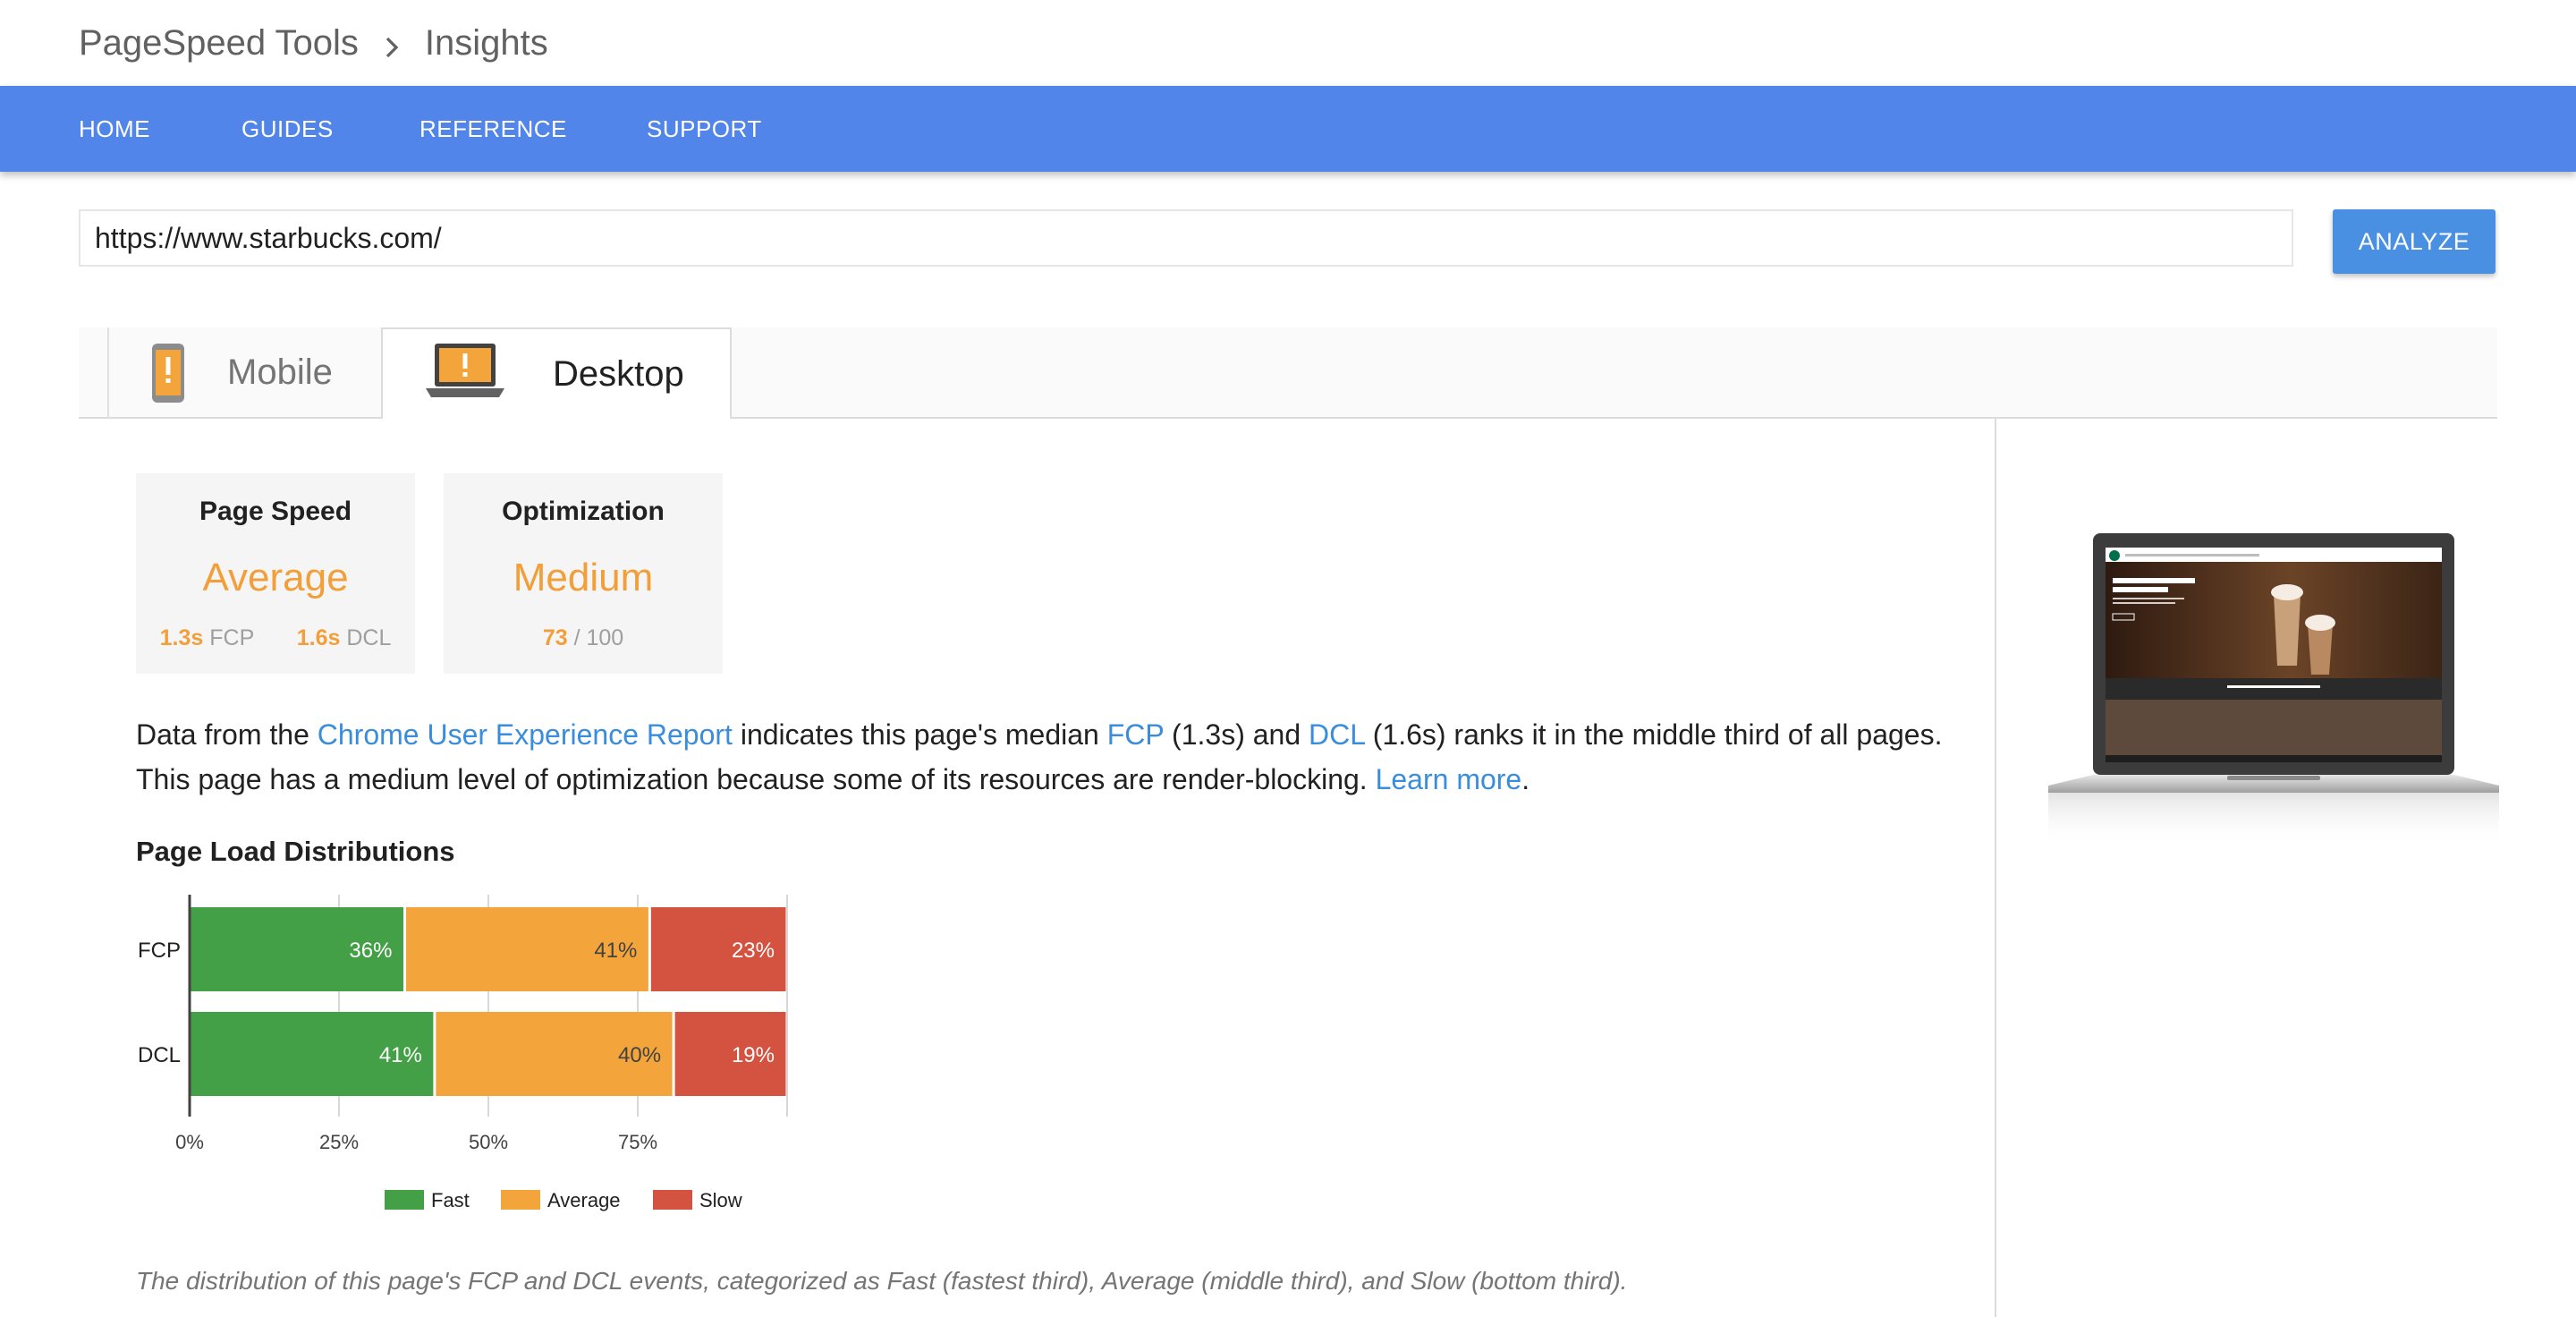  What do you see at coordinates (1135, 734) in the screenshot?
I see `fcp-link: FCP` at bounding box center [1135, 734].